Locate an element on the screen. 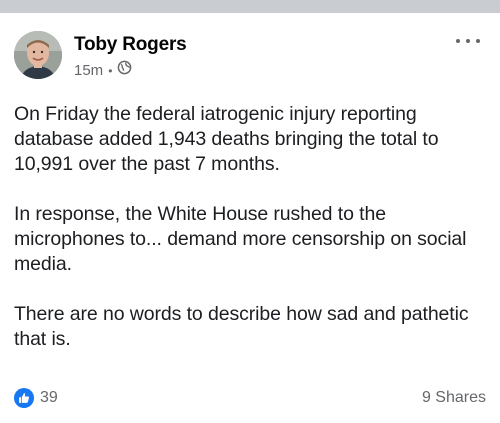 This screenshot has width=500, height=423. more-options-icon is located at coordinates (468, 41).